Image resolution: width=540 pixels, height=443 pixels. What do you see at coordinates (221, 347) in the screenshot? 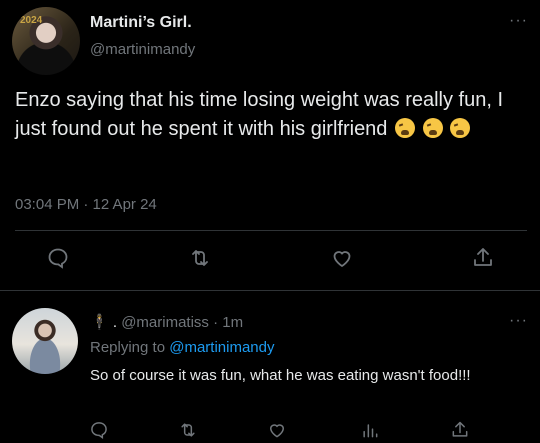
I see `replying-to-handle: @martinimandy` at bounding box center [221, 347].